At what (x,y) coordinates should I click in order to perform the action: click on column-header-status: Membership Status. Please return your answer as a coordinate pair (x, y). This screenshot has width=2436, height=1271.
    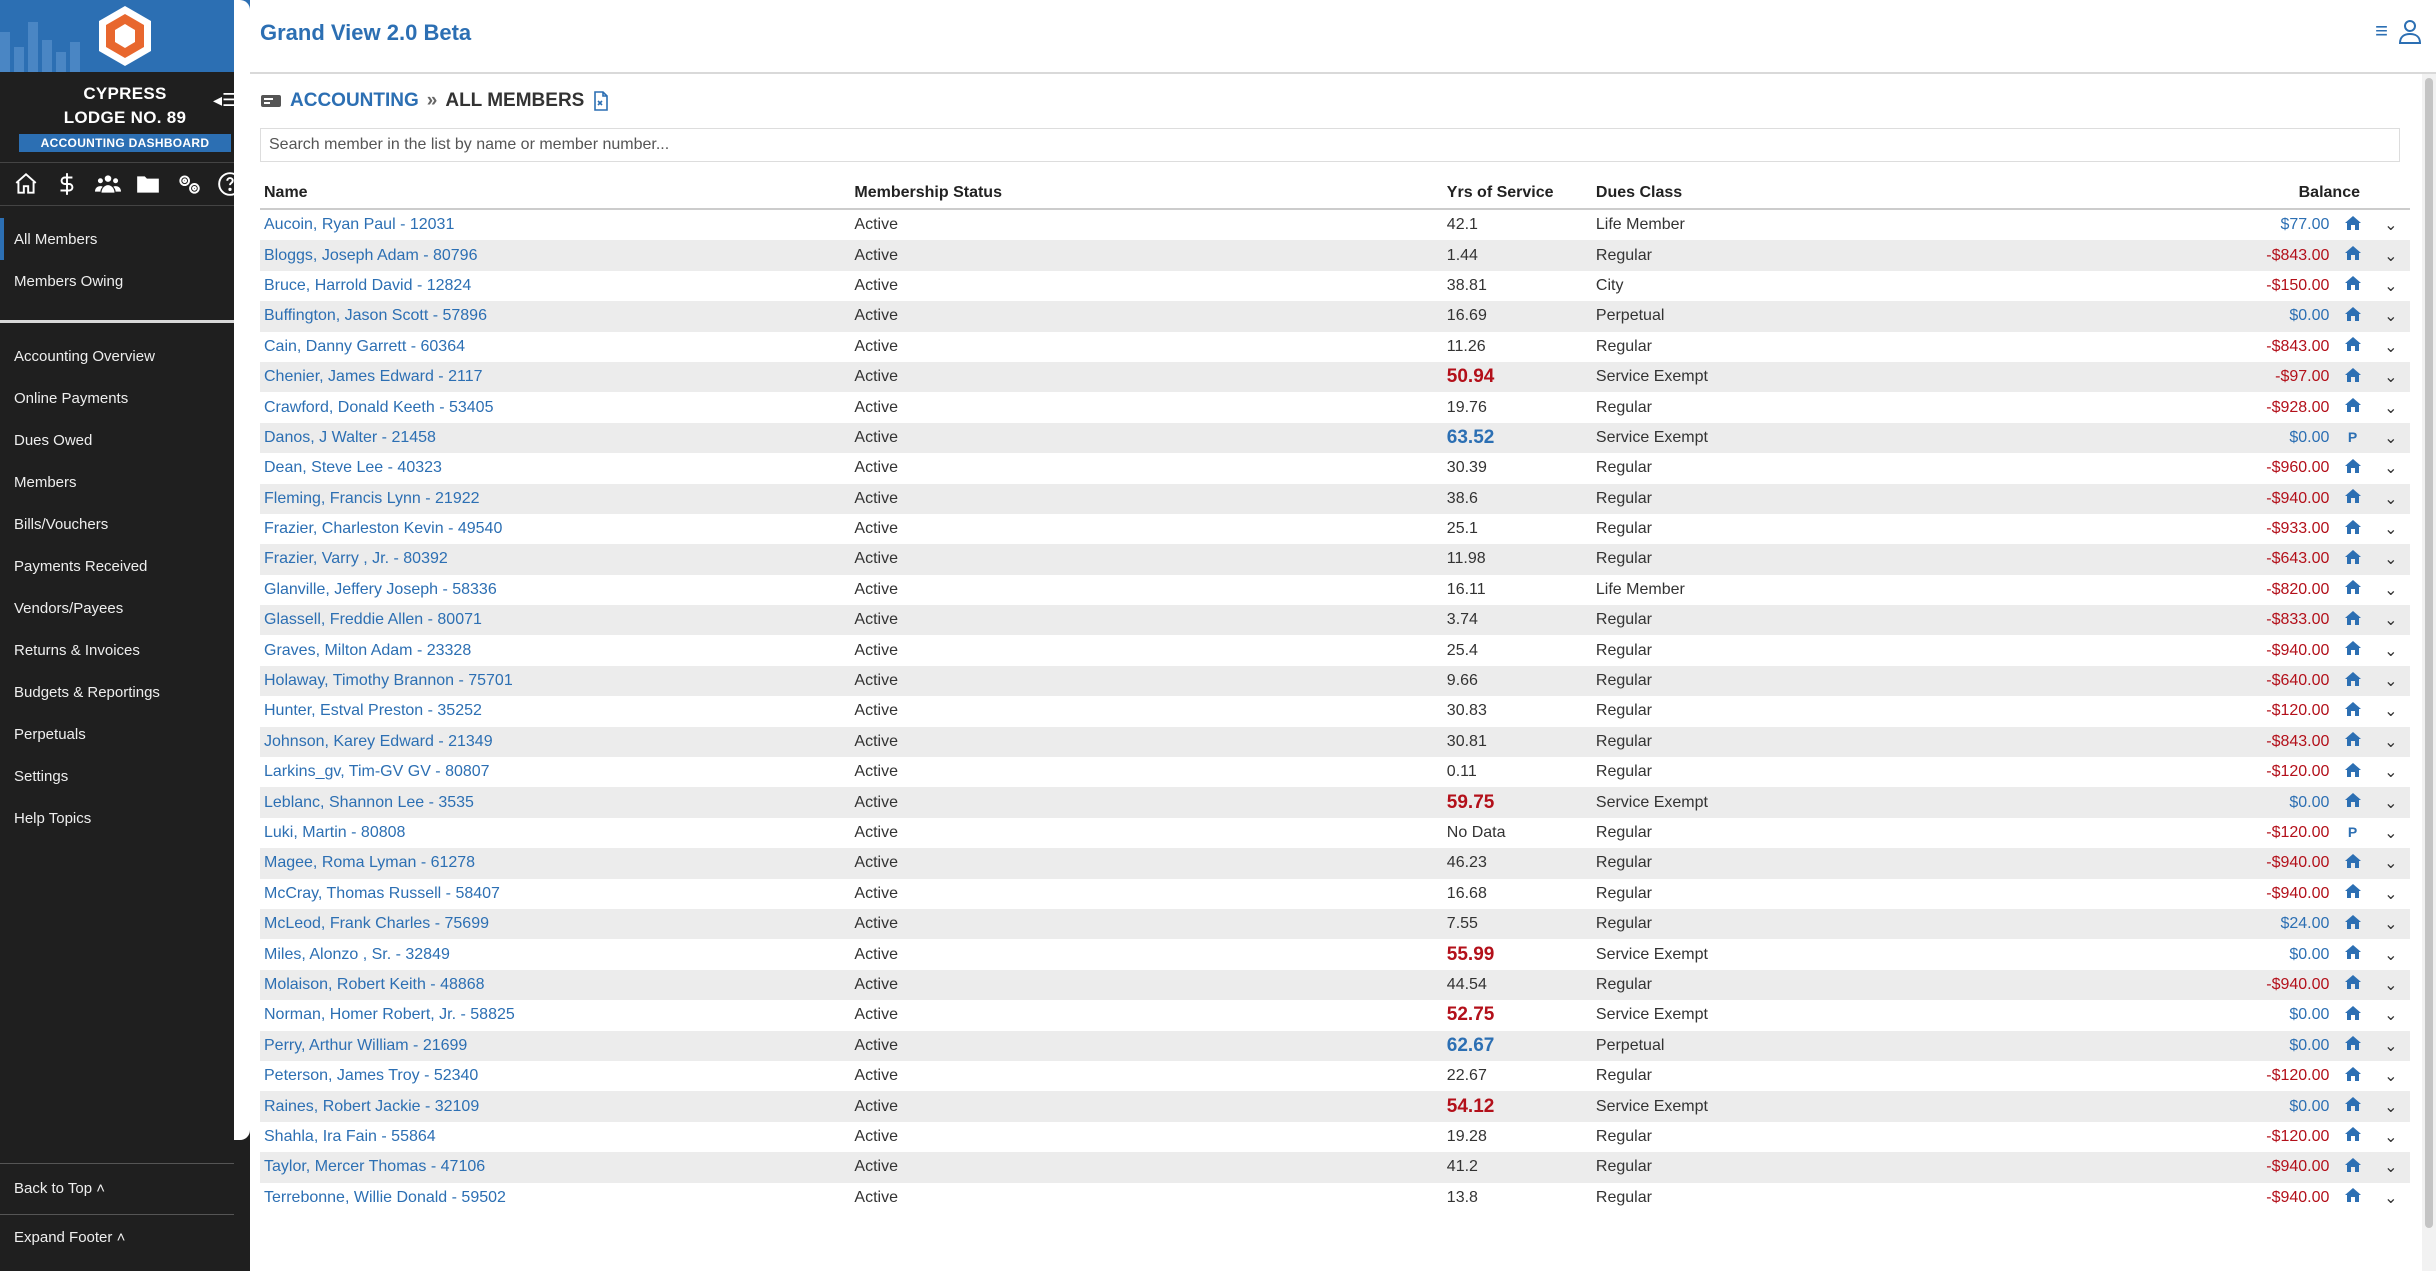
    Looking at the image, I should click on (1146, 194).